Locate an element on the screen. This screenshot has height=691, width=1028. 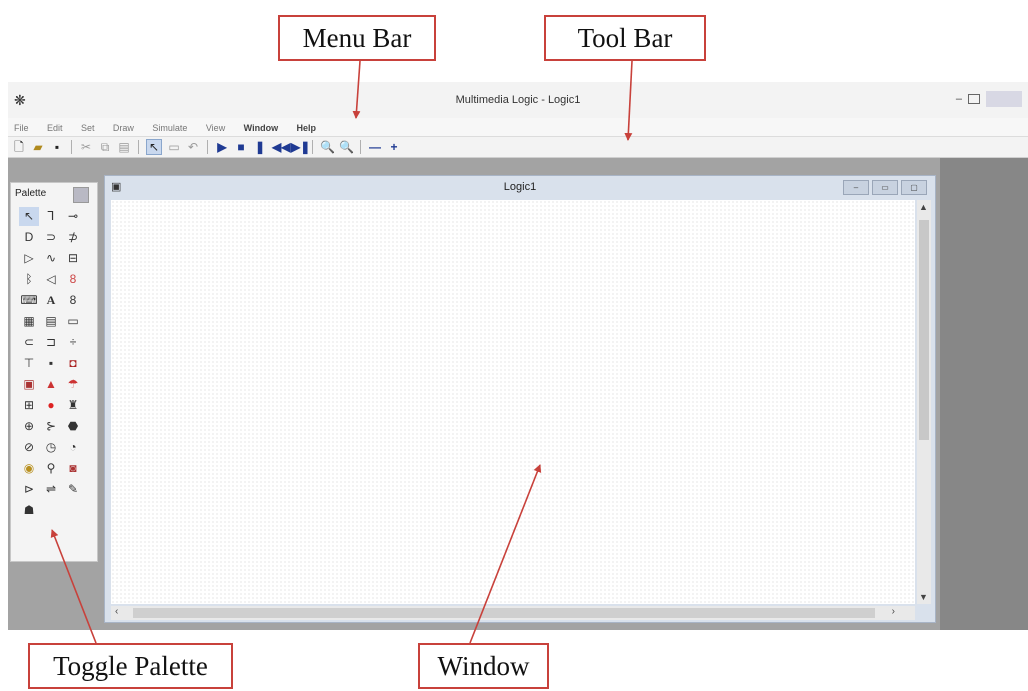
chip-icon: ⊞ is located at coordinates (29, 405).